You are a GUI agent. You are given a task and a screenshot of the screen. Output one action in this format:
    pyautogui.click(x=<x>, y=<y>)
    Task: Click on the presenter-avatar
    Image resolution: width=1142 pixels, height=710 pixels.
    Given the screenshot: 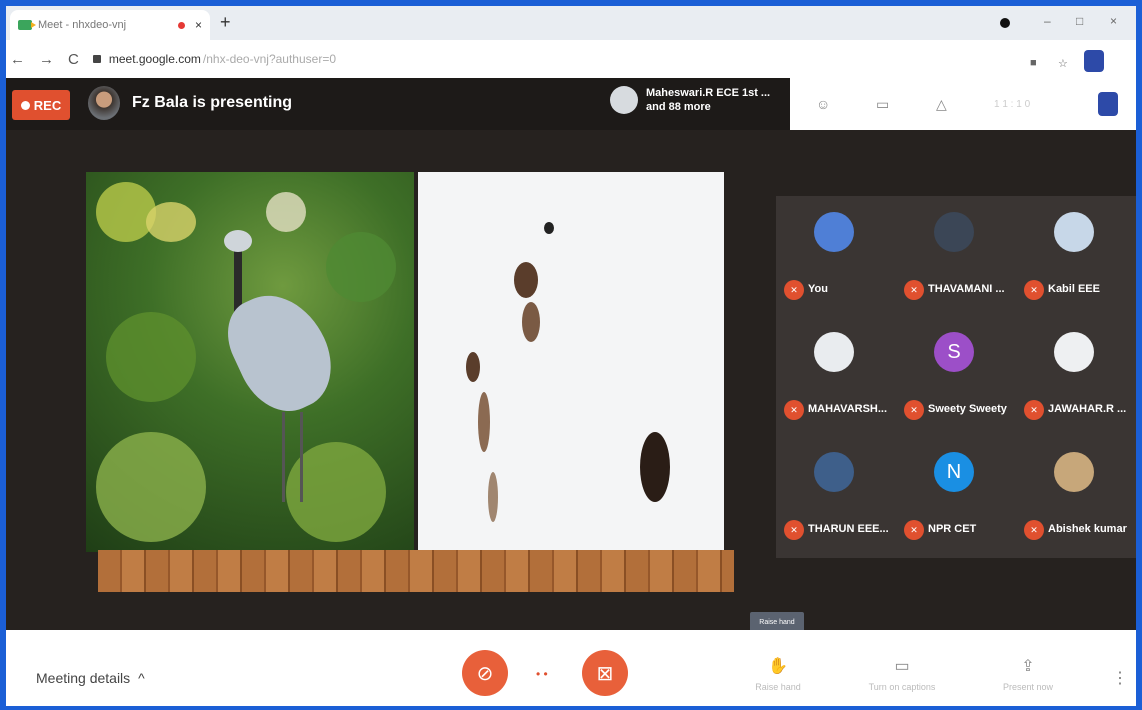 What is the action you would take?
    pyautogui.click(x=104, y=103)
    